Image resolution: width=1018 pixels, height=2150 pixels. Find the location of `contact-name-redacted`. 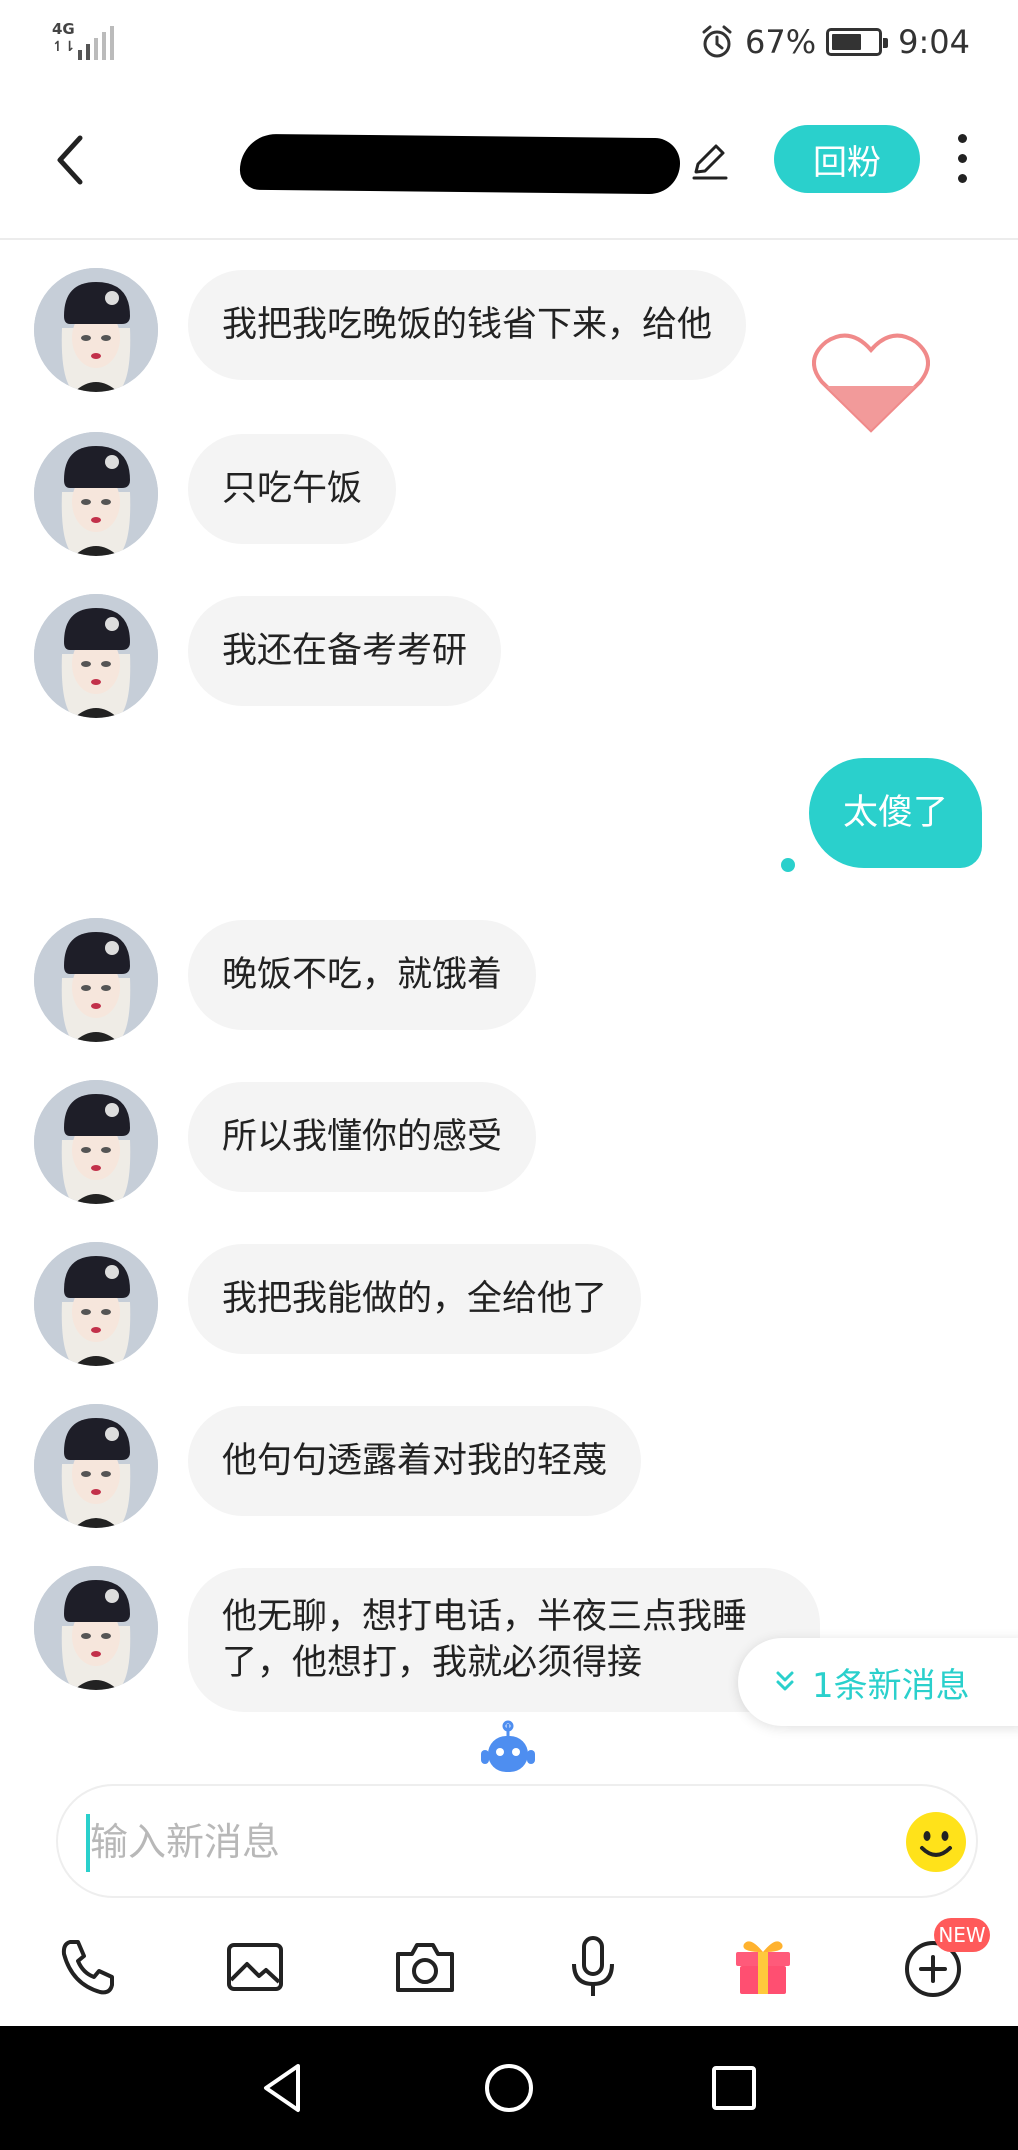

contact-name-redacted is located at coordinates (460, 164).